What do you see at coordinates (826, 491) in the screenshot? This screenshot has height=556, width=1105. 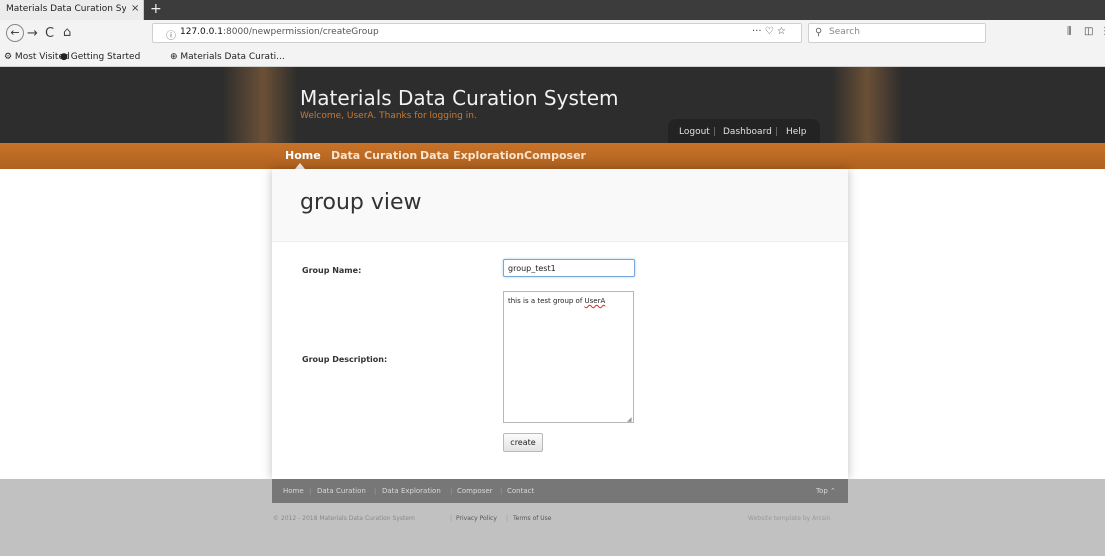 I see `back-to-top-link: Top ⌃` at bounding box center [826, 491].